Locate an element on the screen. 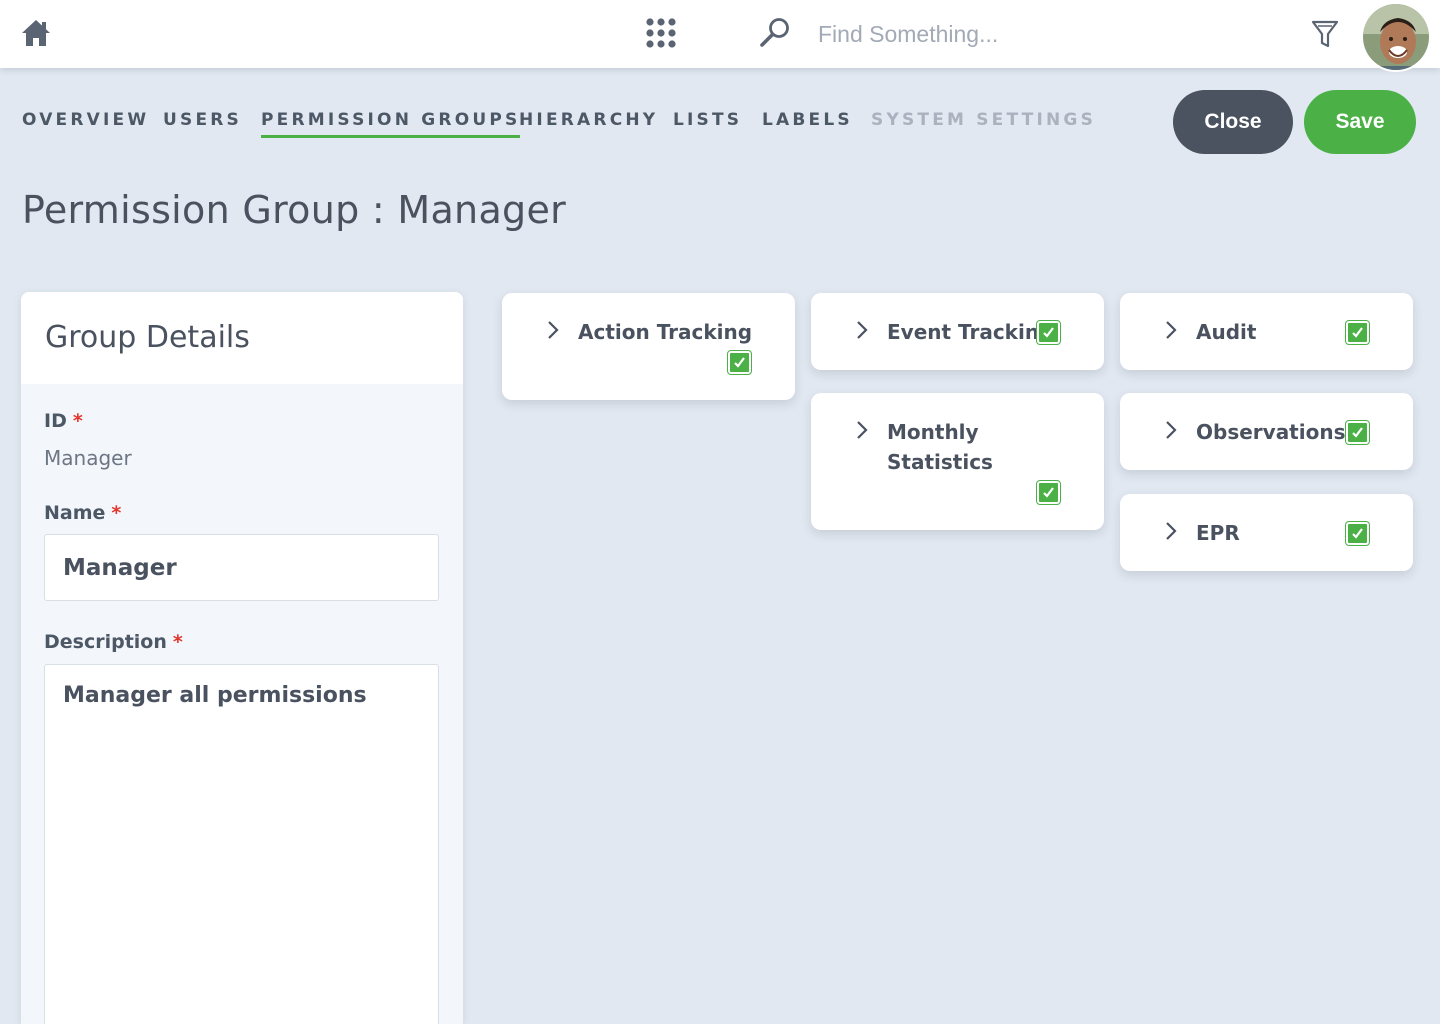 This screenshot has width=1440, height=1024. permission-label: Observations is located at coordinates (1271, 432).